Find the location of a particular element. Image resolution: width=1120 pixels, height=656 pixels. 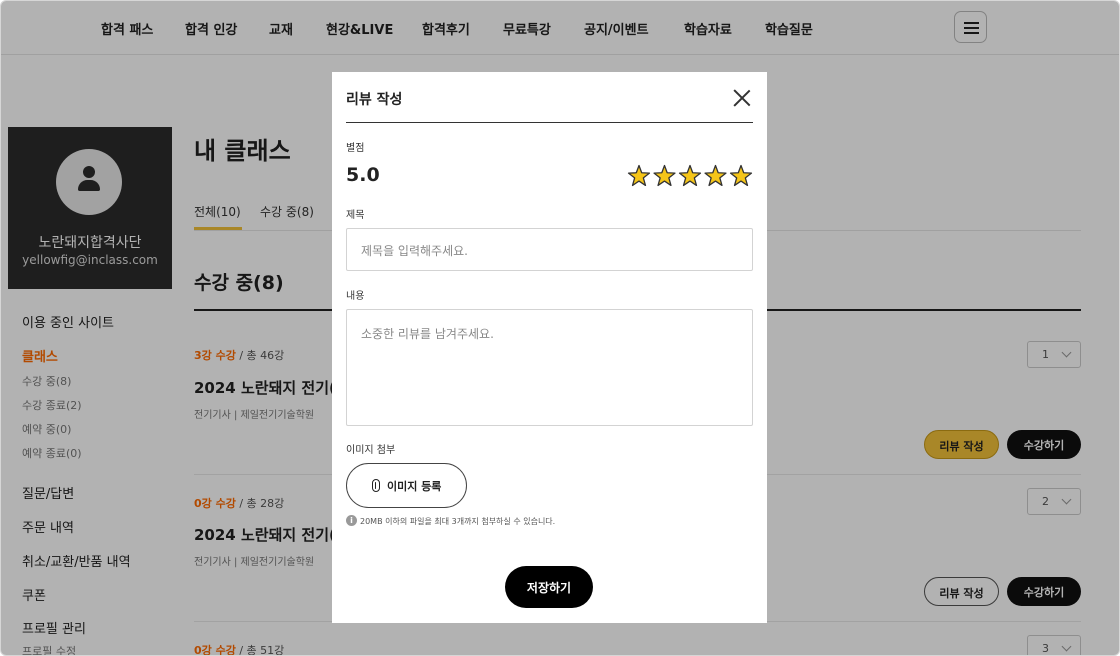

content-textarea: 소중한 리뷰를 남겨주세요. is located at coordinates (549, 367).